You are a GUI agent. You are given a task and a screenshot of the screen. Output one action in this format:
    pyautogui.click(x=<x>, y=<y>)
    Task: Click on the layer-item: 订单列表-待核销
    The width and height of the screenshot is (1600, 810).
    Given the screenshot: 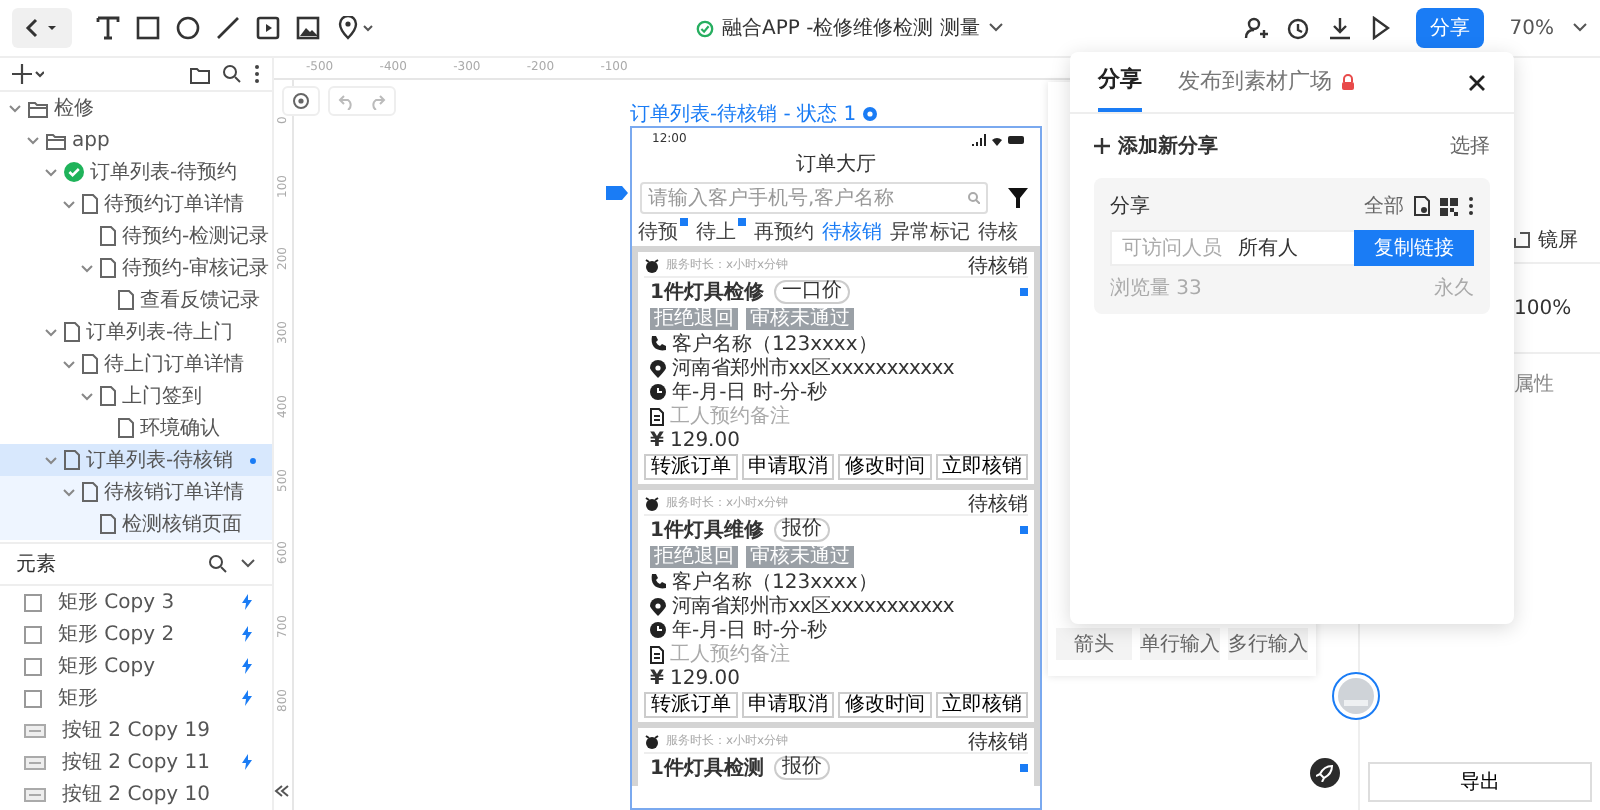 What is the action you would take?
    pyautogui.click(x=136, y=460)
    